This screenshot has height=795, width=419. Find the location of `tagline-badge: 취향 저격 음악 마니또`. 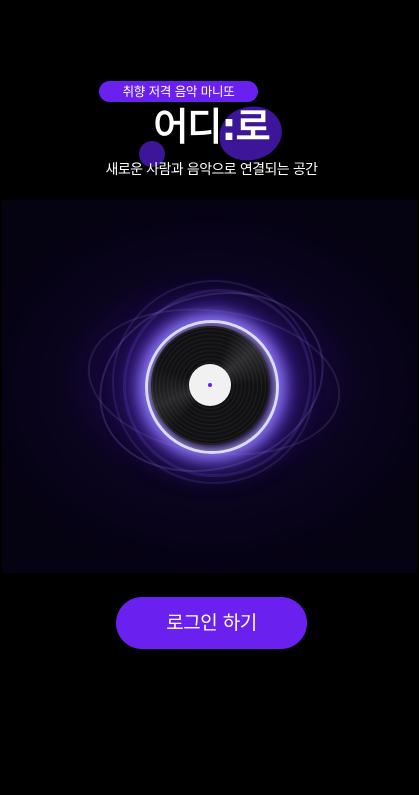

tagline-badge: 취향 저격 음악 마니또 is located at coordinates (178, 91).